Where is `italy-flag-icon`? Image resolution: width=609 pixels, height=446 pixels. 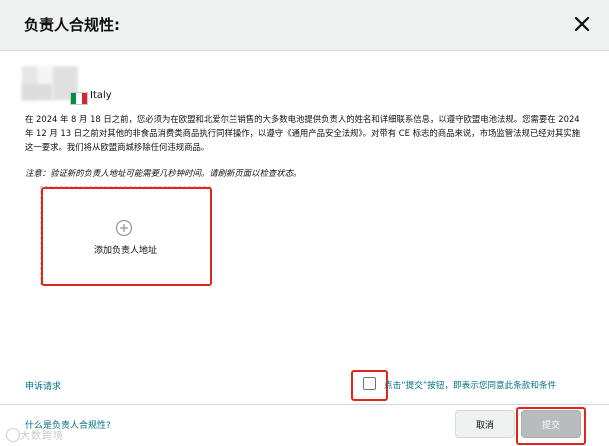 italy-flag-icon is located at coordinates (79, 98).